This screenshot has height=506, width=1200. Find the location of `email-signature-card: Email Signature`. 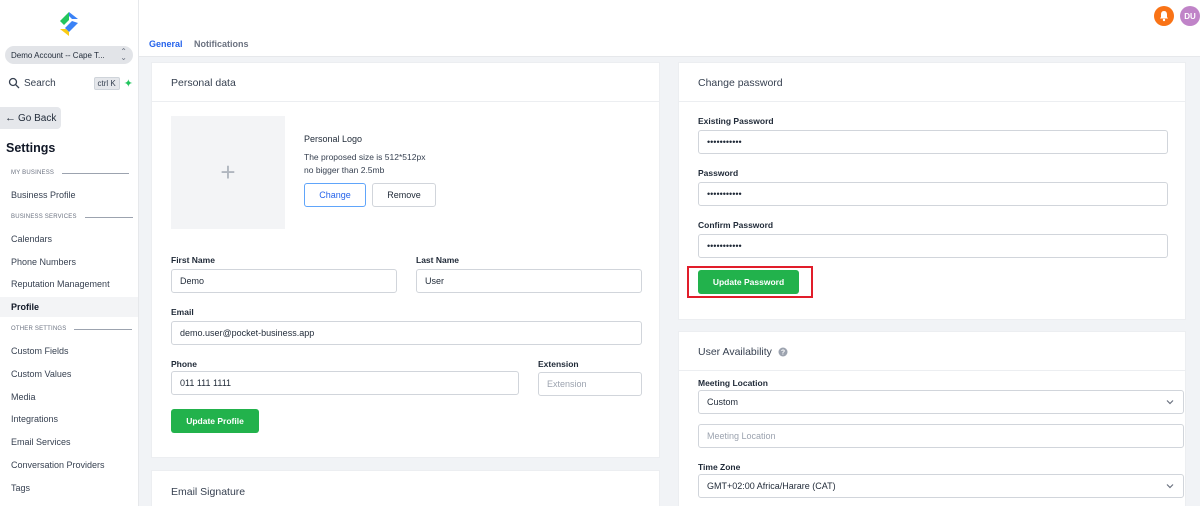

email-signature-card: Email Signature is located at coordinates (405, 488).